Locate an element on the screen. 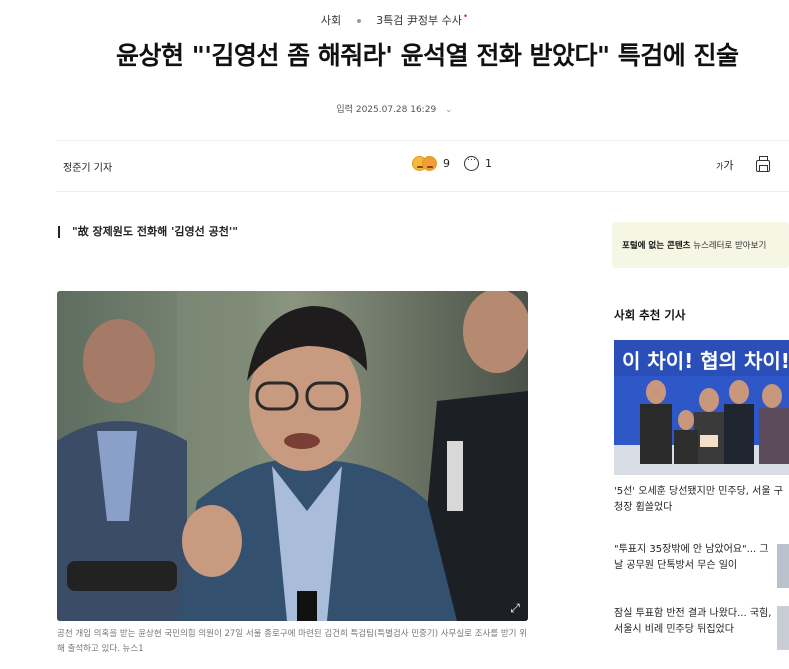 This screenshot has height=669, width=789. newsletter-promo-banner: 포털에 없는 콘텐츠 뉴스레터로 받아보기 is located at coordinates (700, 245).